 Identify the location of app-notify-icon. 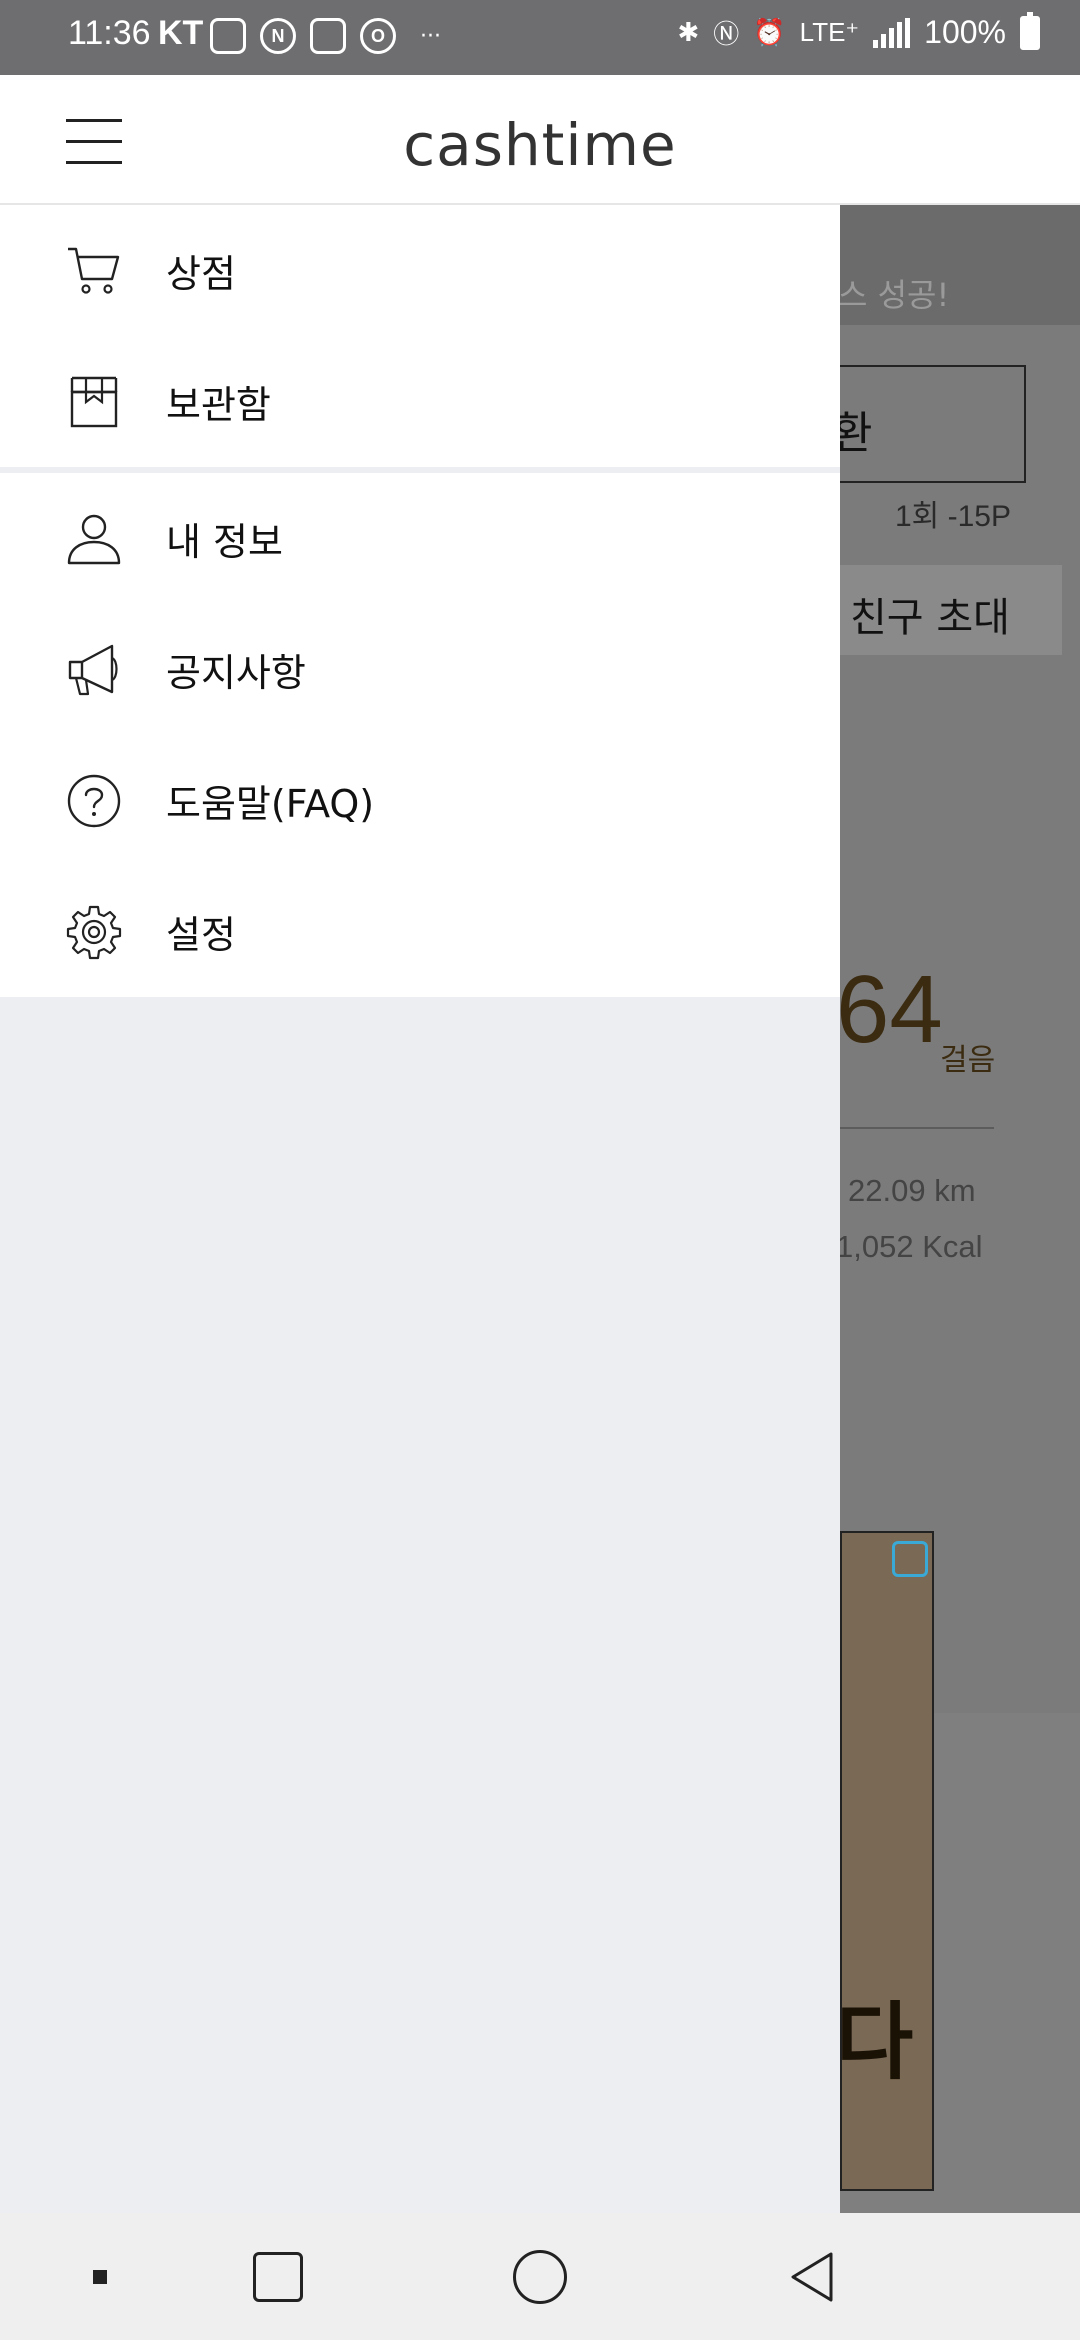
(328, 36).